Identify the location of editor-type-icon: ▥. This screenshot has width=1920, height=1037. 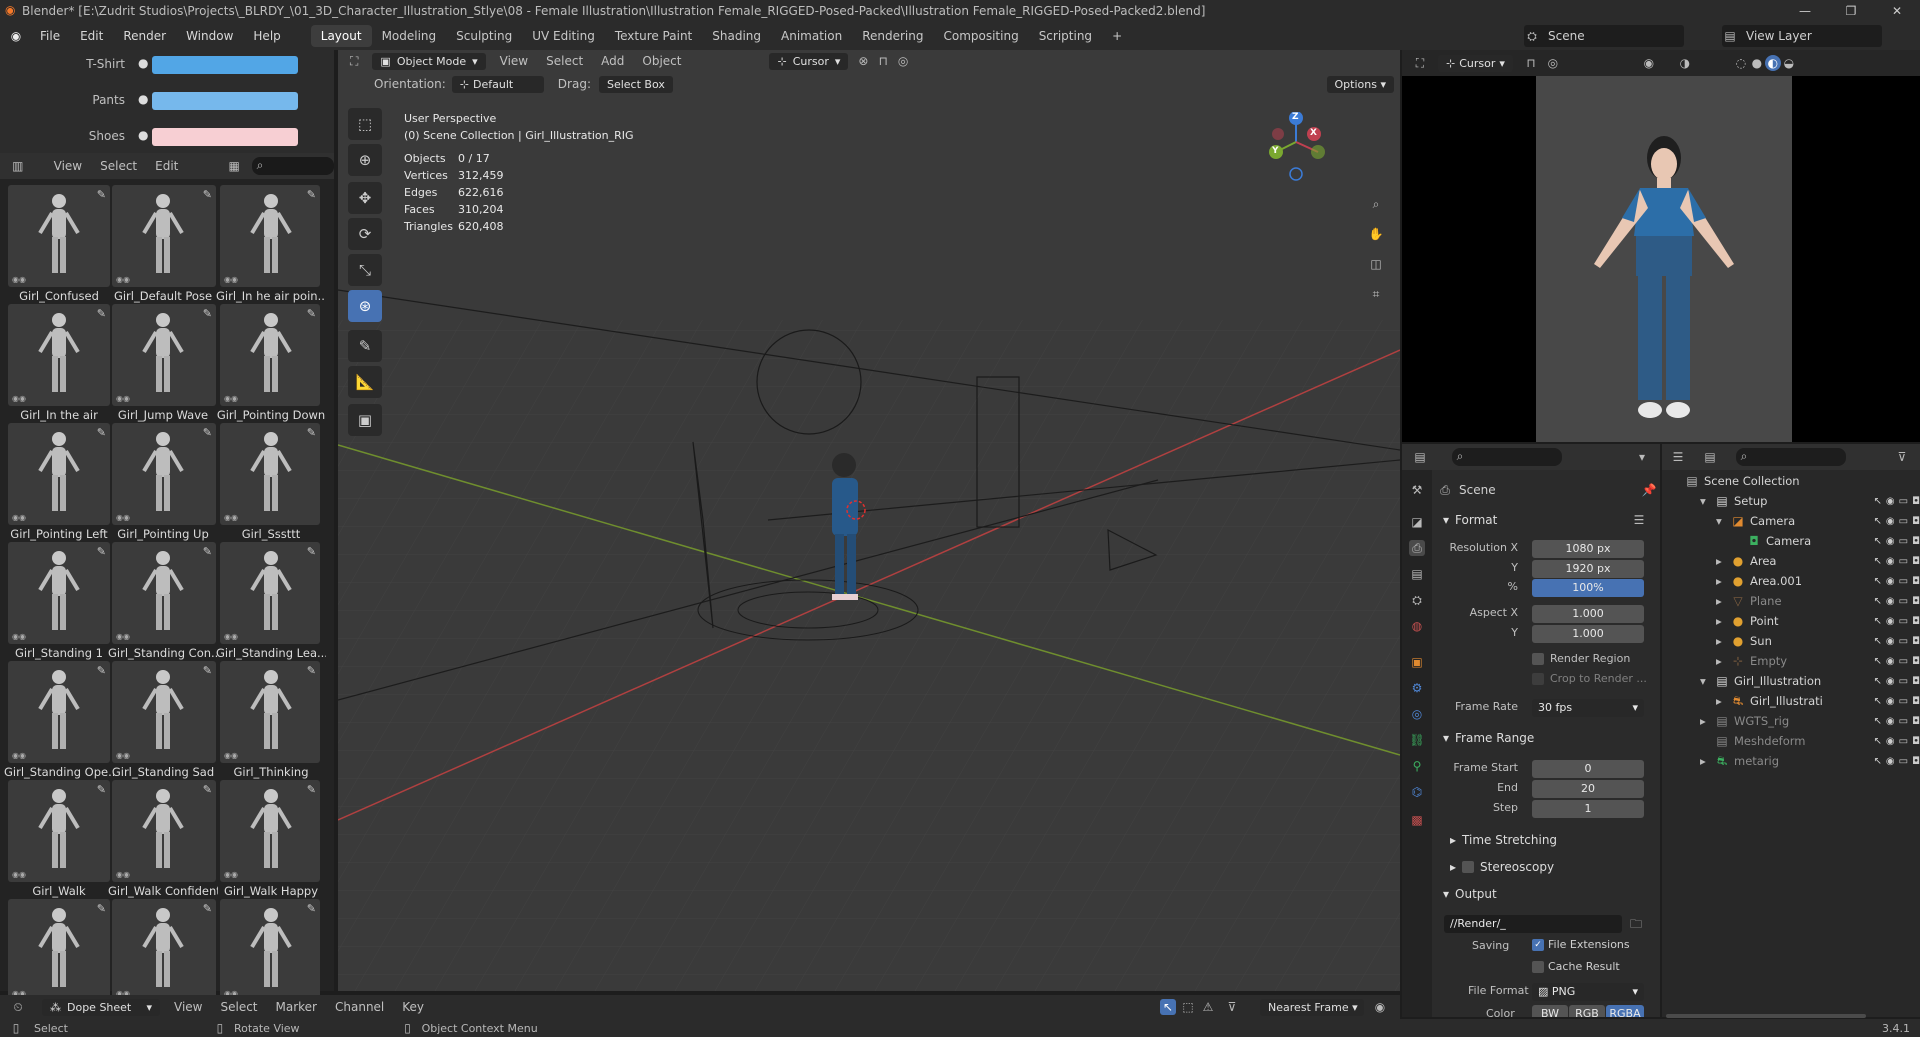
(18, 166).